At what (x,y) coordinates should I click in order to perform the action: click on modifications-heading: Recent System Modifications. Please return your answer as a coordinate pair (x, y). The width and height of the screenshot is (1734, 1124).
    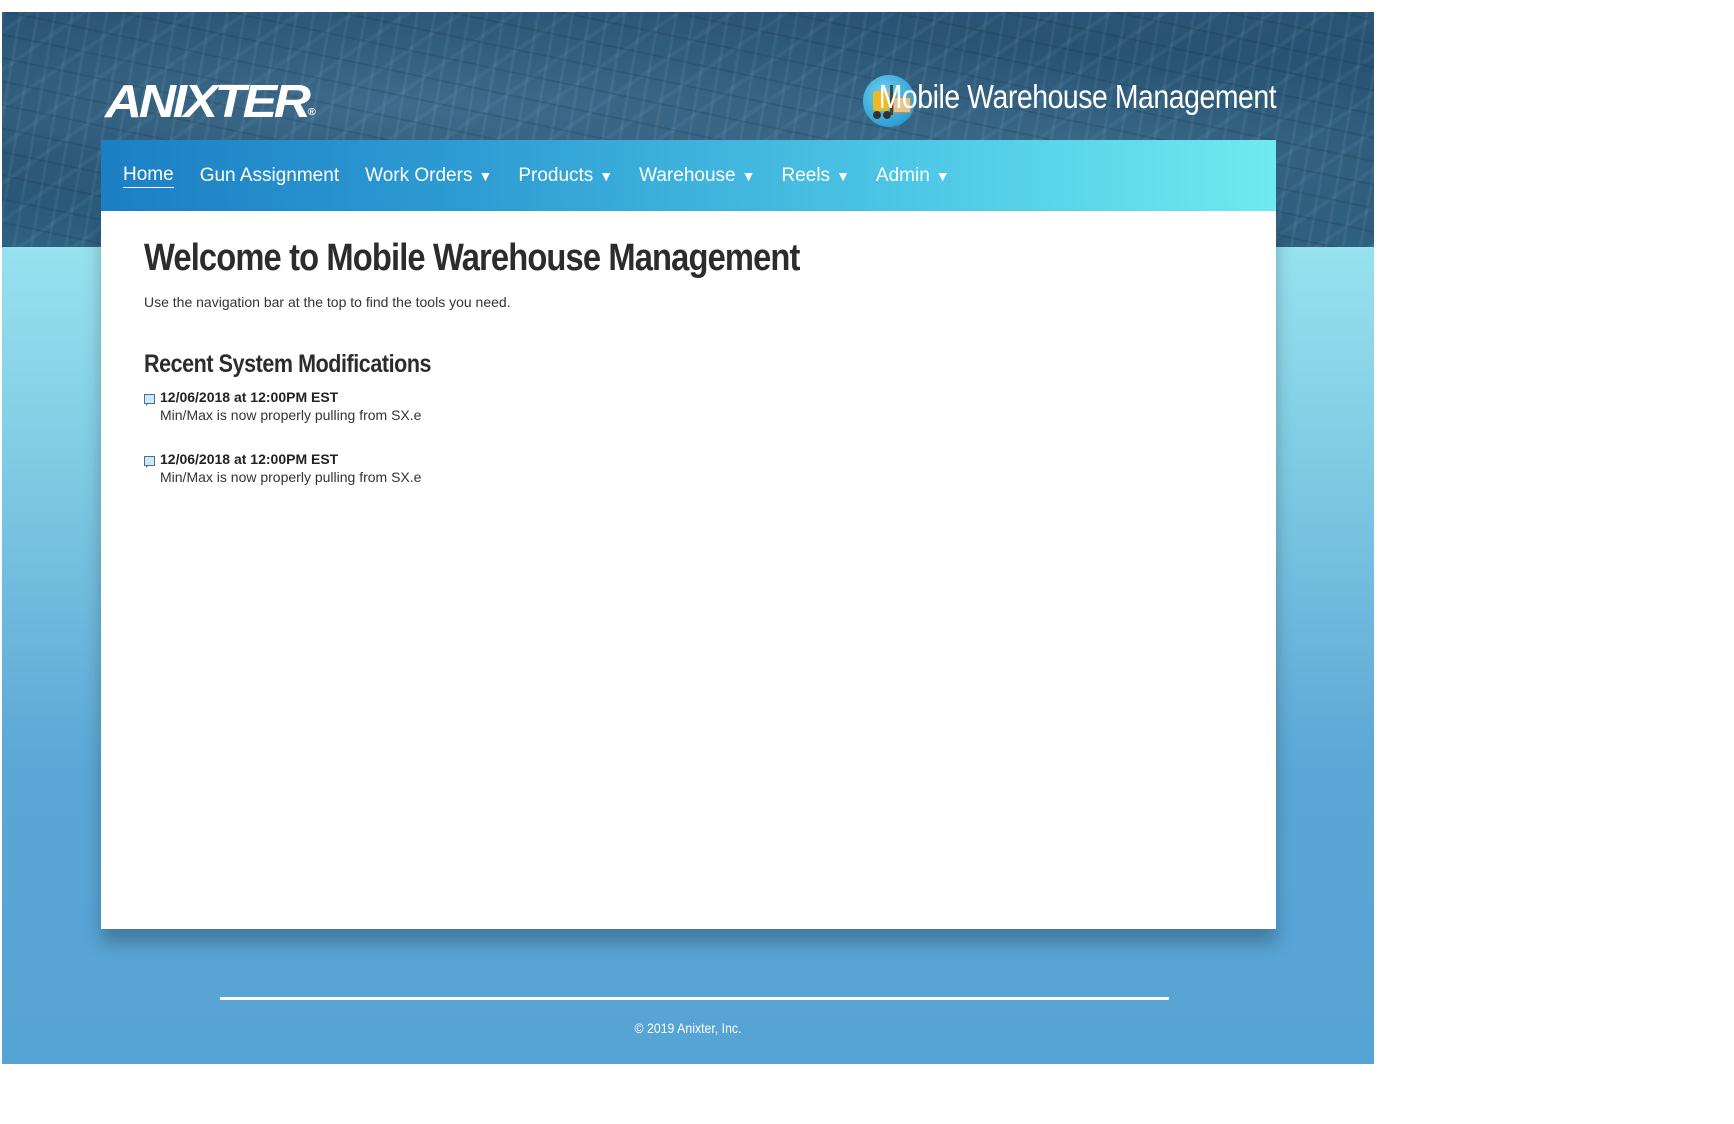
    Looking at the image, I should click on (288, 364).